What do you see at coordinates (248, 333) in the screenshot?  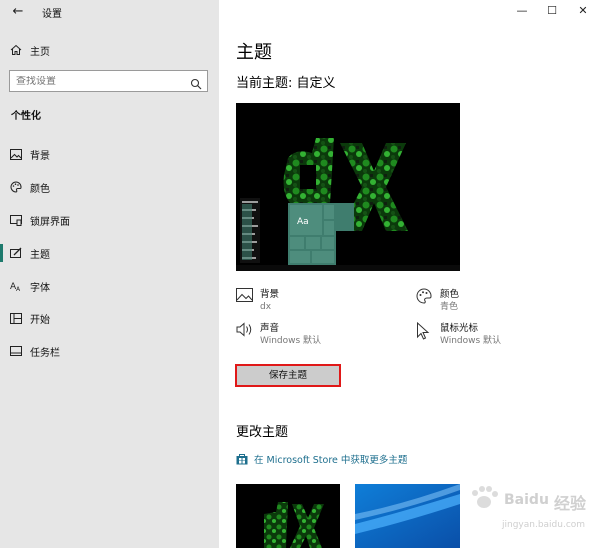 I see `speaker-icon` at bounding box center [248, 333].